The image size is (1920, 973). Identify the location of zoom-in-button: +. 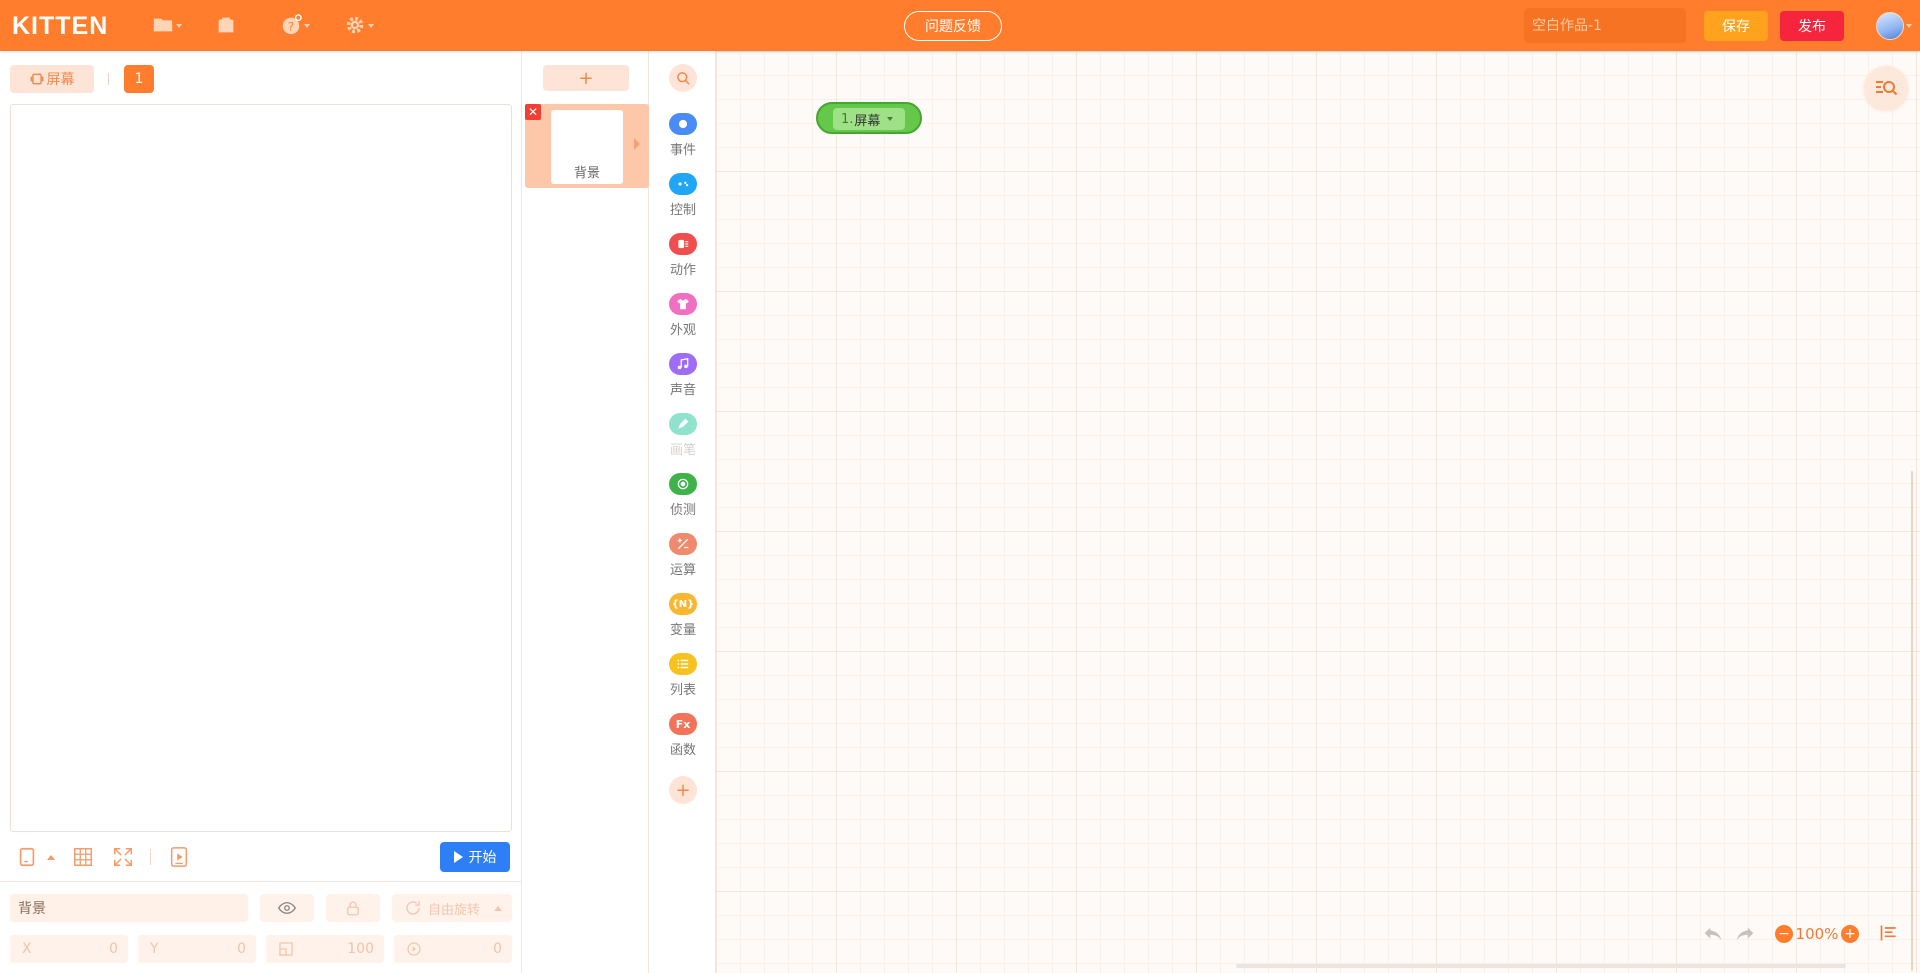
(1850, 934).